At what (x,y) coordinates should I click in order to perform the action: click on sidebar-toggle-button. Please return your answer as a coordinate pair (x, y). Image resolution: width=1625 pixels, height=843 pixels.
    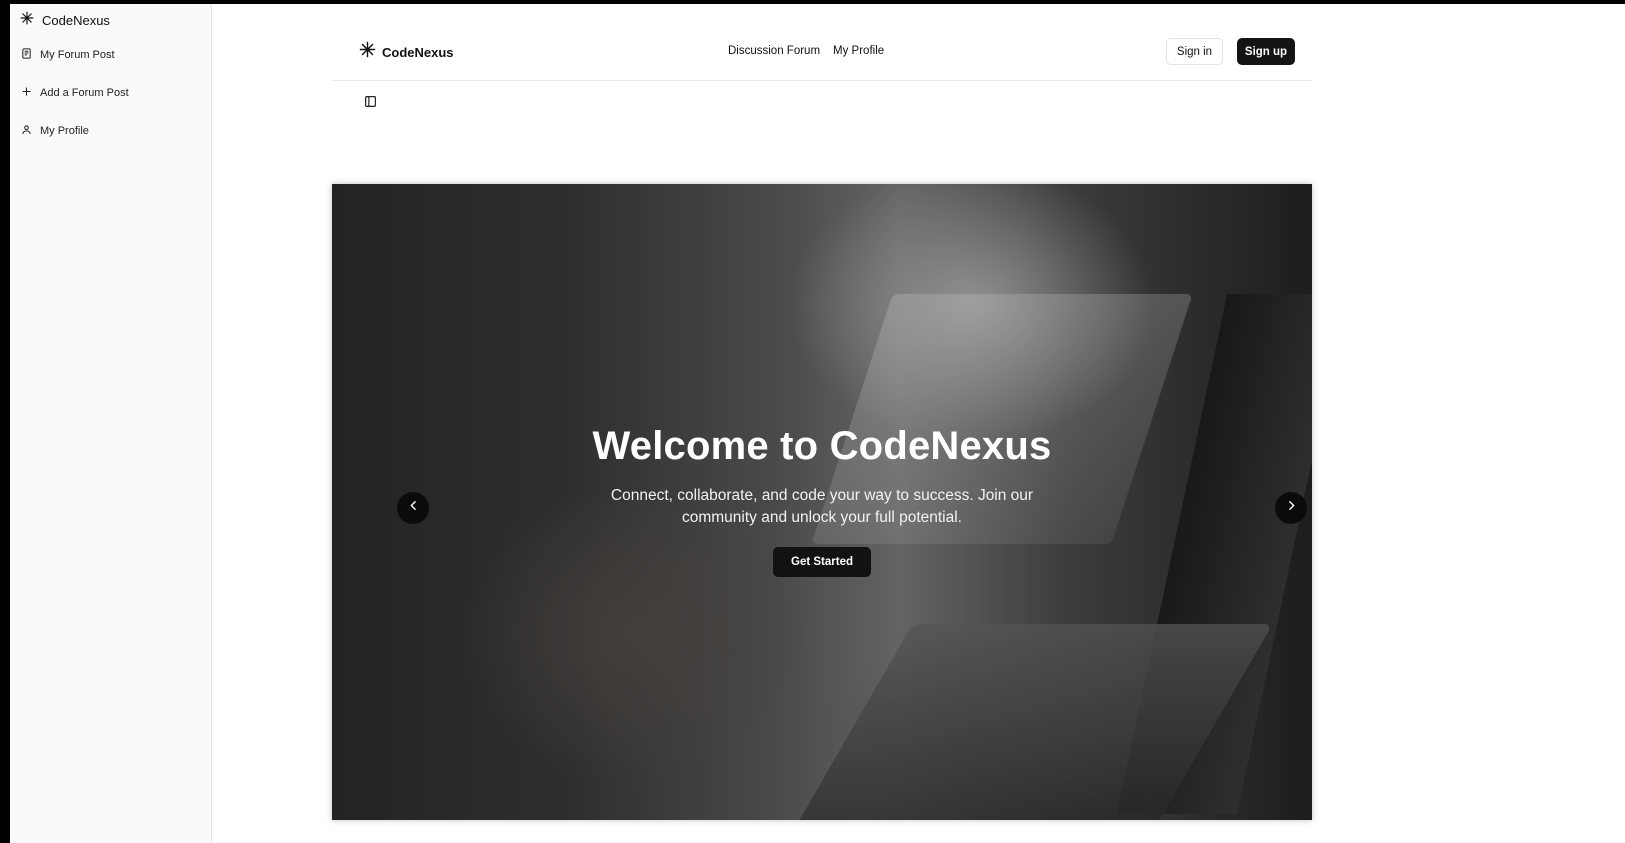
    Looking at the image, I should click on (370, 104).